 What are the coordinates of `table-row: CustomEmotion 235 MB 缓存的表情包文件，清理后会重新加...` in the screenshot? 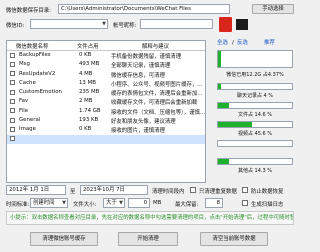 It's located at (106, 92).